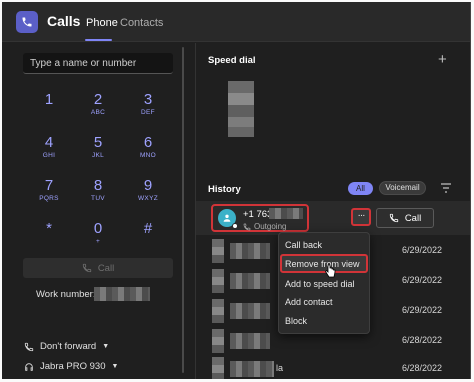 The image size is (474, 382). I want to click on more-options-button: ···, so click(361, 217).